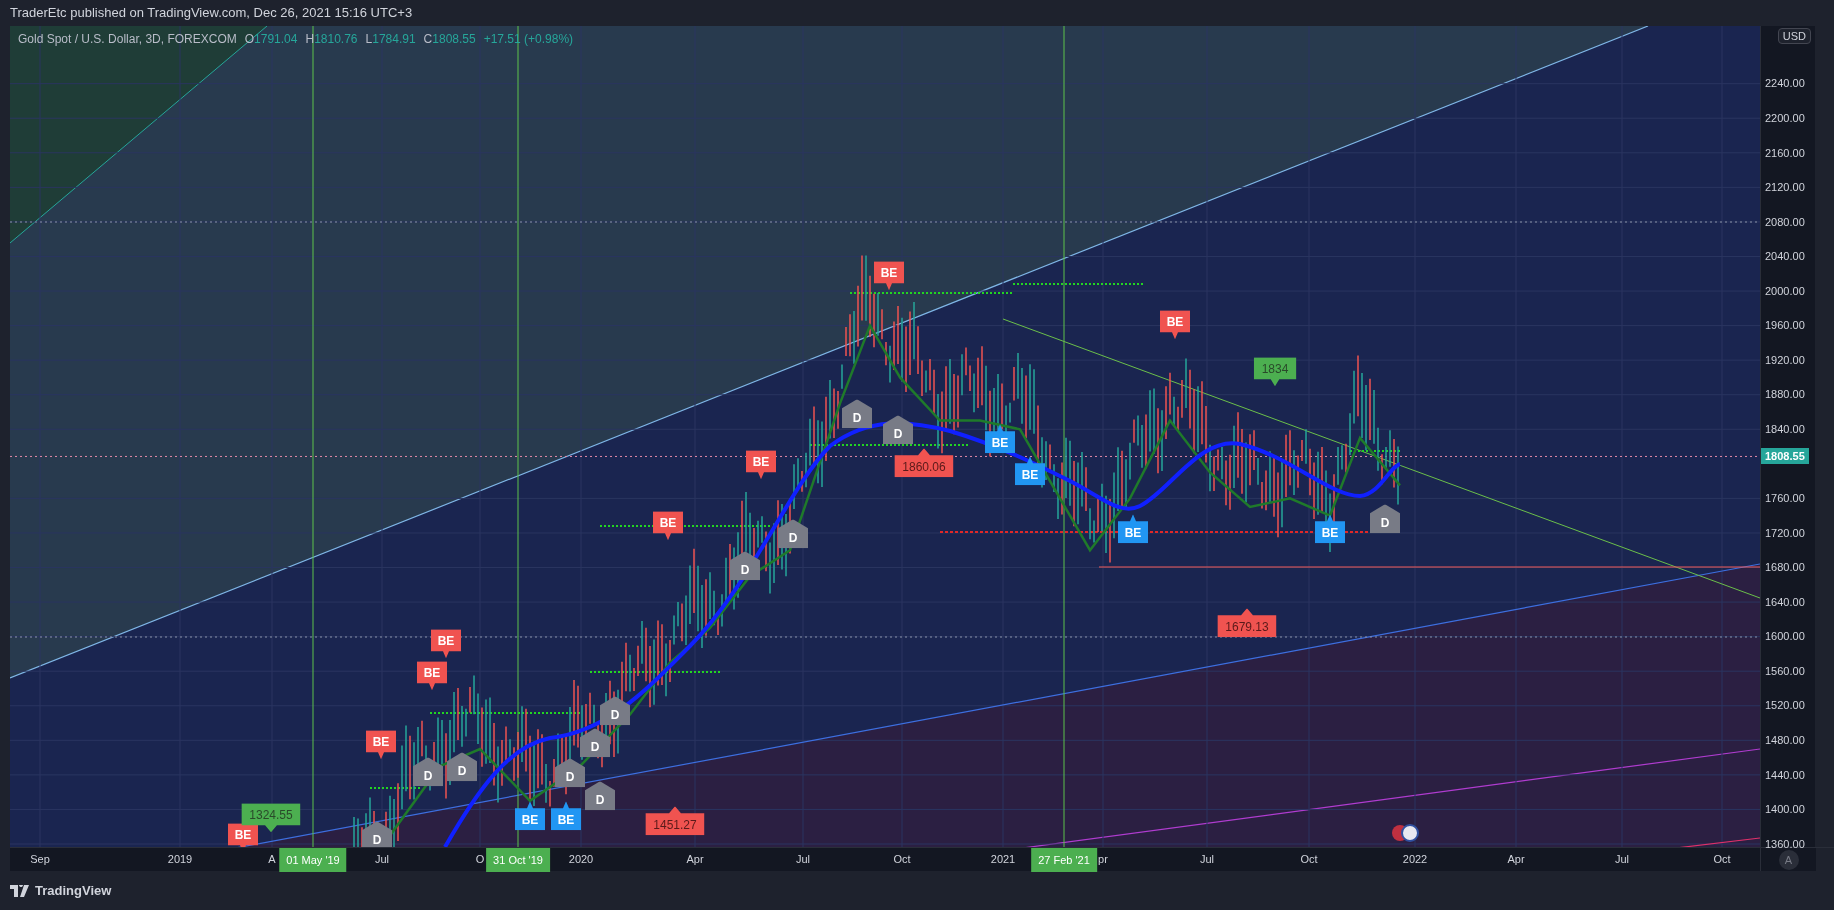 The height and width of the screenshot is (910, 1834). What do you see at coordinates (1785, 152) in the screenshot?
I see `price-tick: 2160.00` at bounding box center [1785, 152].